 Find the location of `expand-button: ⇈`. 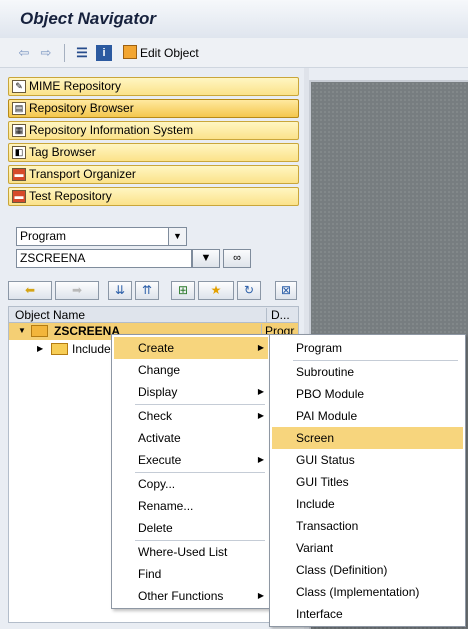

expand-button: ⇈ is located at coordinates (147, 290).